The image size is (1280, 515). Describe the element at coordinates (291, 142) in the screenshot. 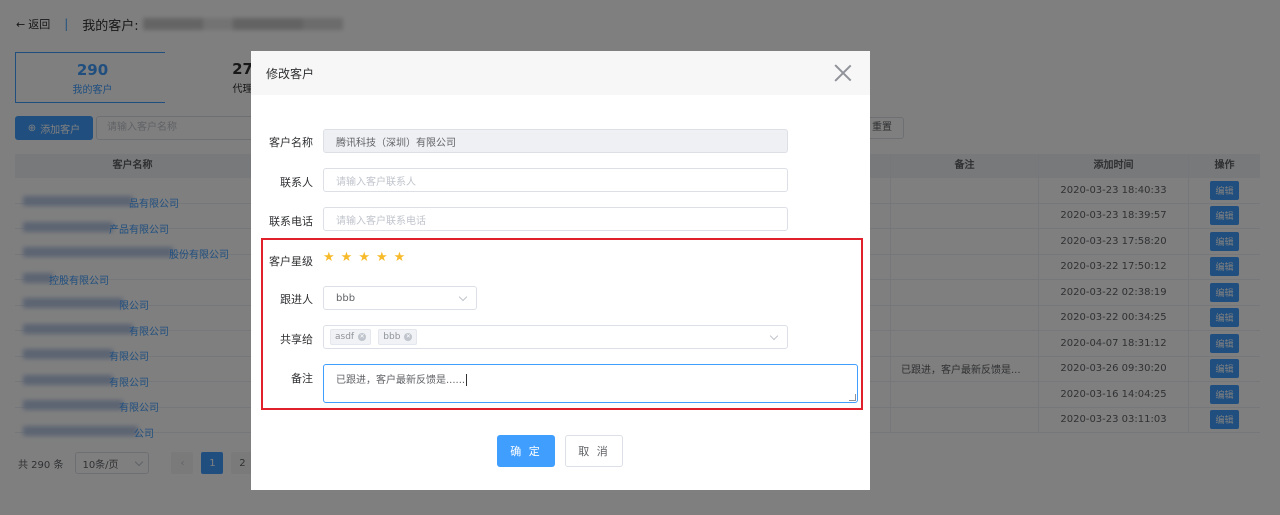

I see `label-customer-name: 客户名称` at that location.